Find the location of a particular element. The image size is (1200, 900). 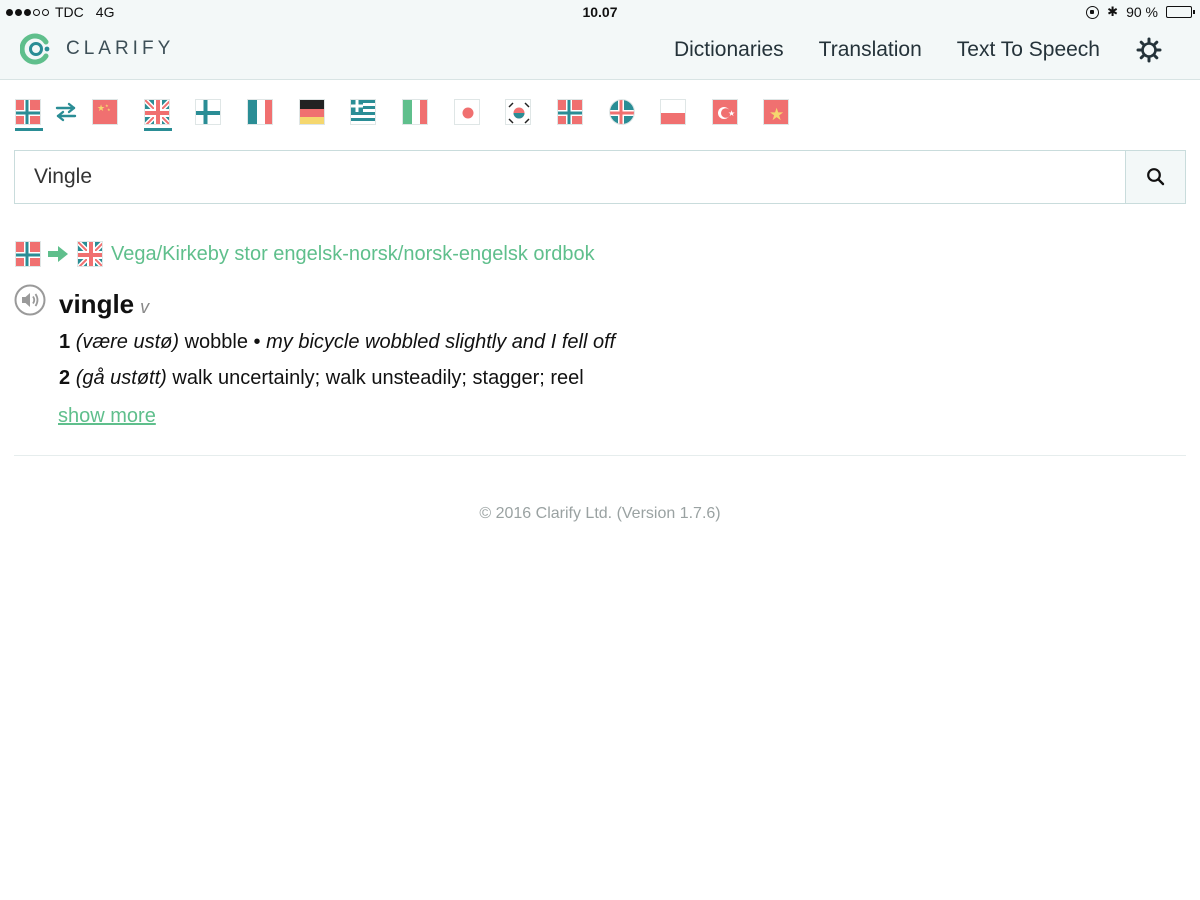

vietnamese-flag-icon: ★ is located at coordinates (776, 112).